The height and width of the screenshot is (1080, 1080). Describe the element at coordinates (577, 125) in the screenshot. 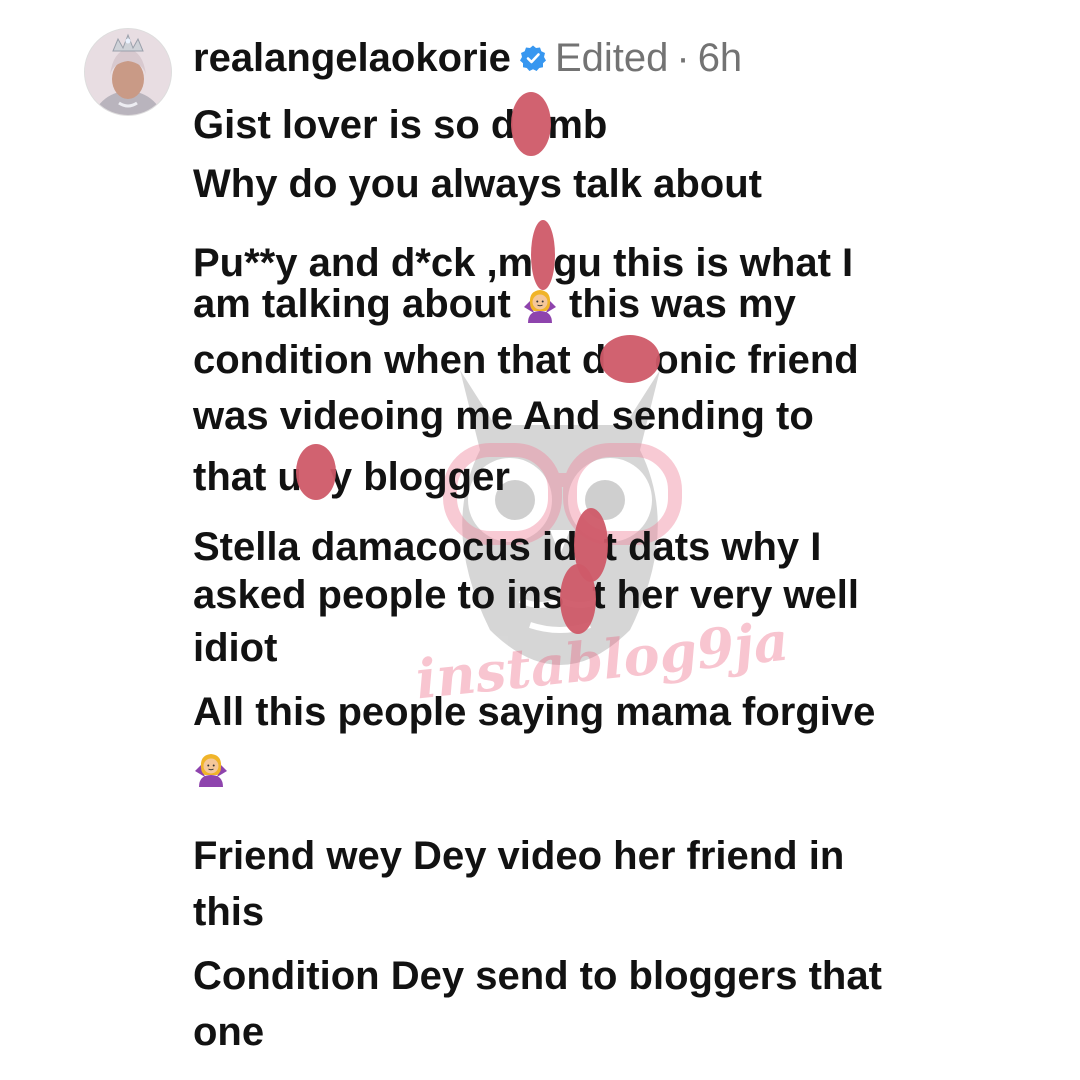

I see `comment-text: mb` at that location.